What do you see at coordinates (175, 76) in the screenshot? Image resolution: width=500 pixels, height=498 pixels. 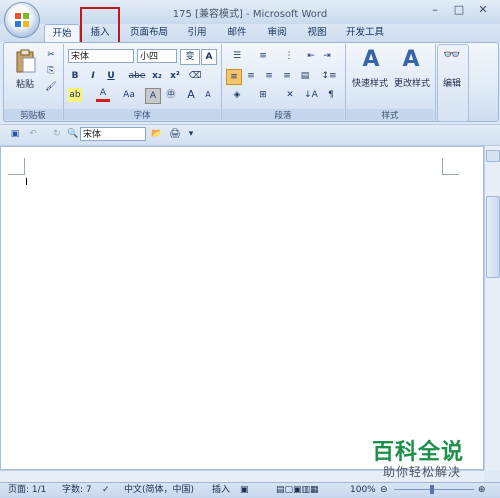 I see `superscript-button: x²` at bounding box center [175, 76].